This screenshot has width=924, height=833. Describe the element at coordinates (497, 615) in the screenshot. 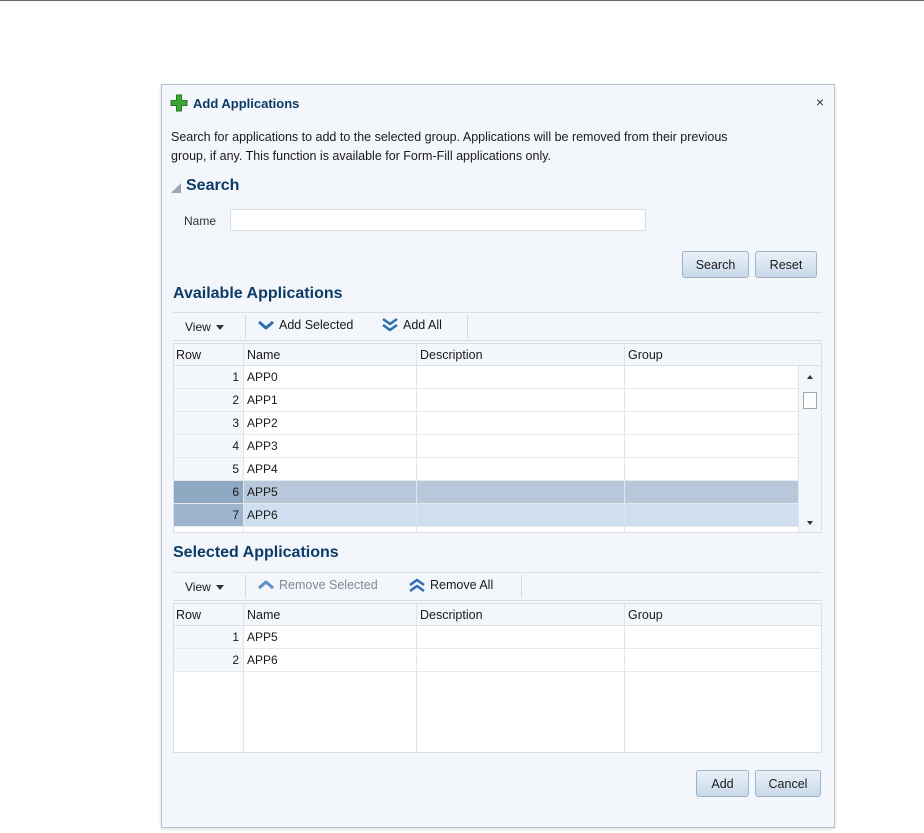

I see `selected-table-header: Row Name Description Group` at that location.